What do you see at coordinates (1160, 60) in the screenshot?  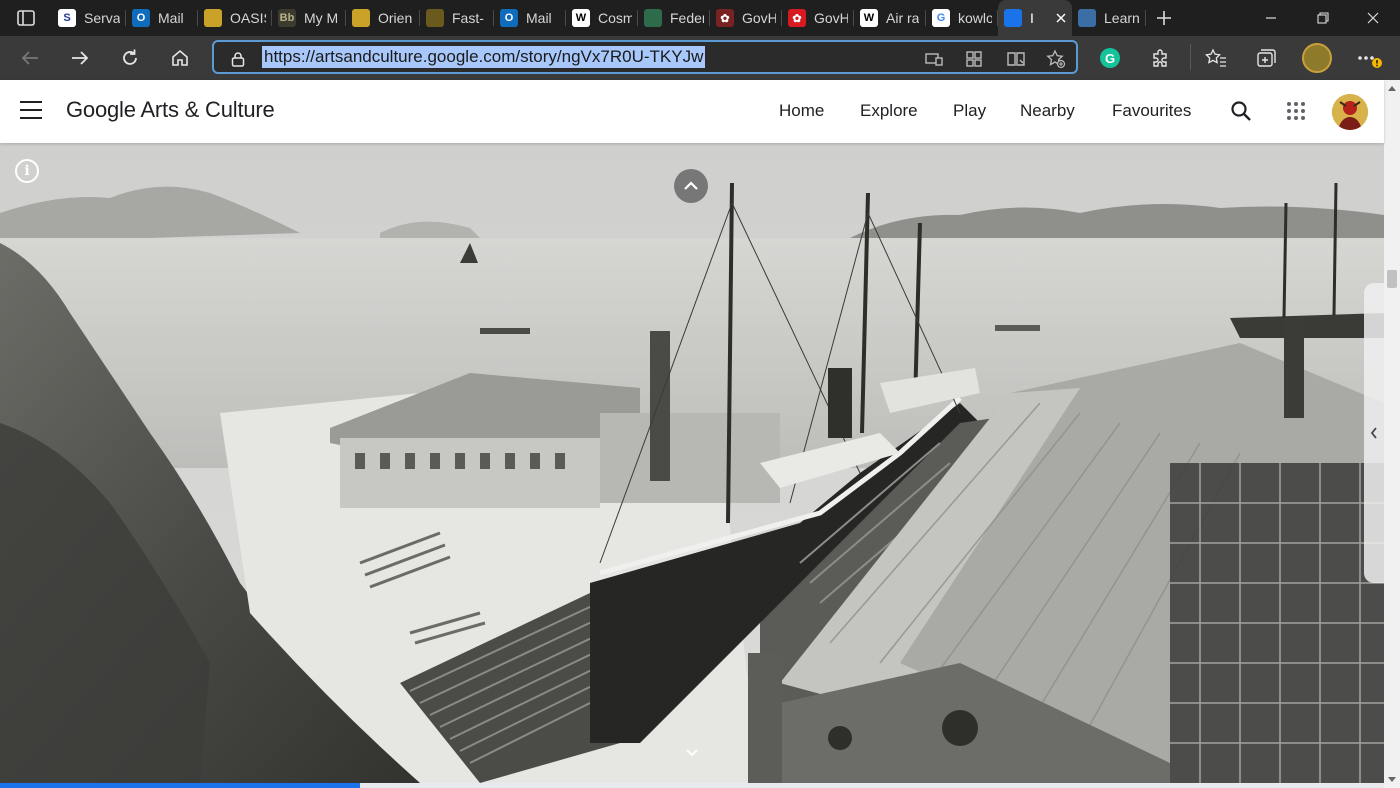 I see `extensions-puzzle-icon` at bounding box center [1160, 60].